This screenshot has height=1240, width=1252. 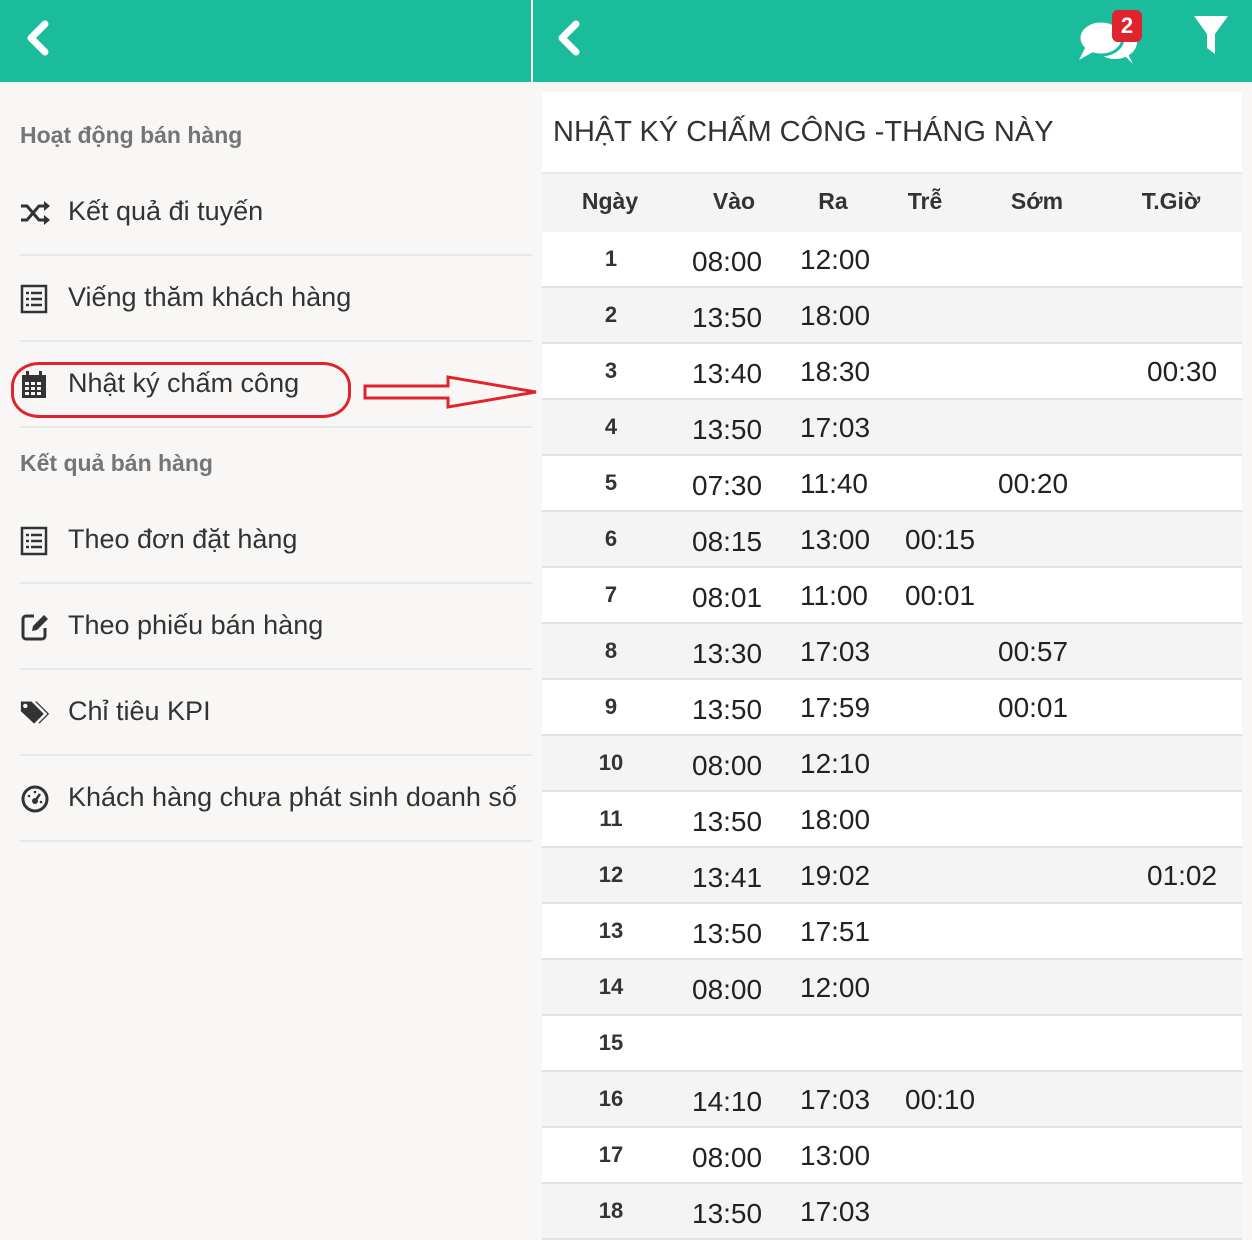 I want to click on table-row: 8 13:30 17:03 00:57, so click(x=892, y=652).